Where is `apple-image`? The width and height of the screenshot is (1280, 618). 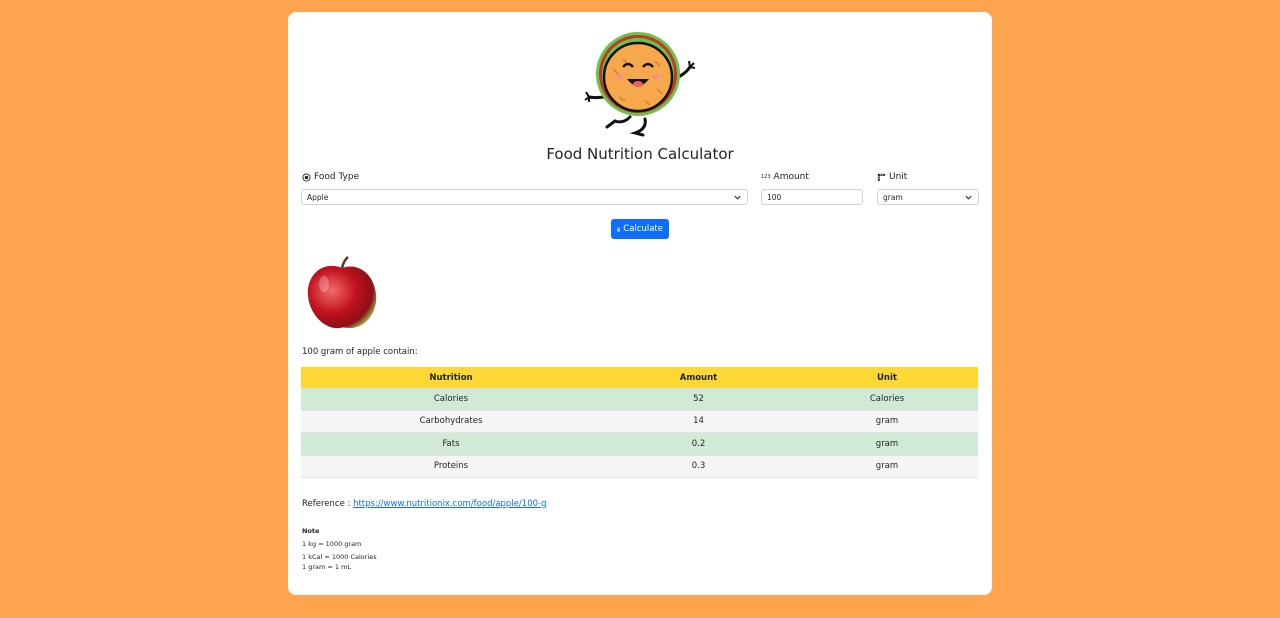 apple-image is located at coordinates (342, 292).